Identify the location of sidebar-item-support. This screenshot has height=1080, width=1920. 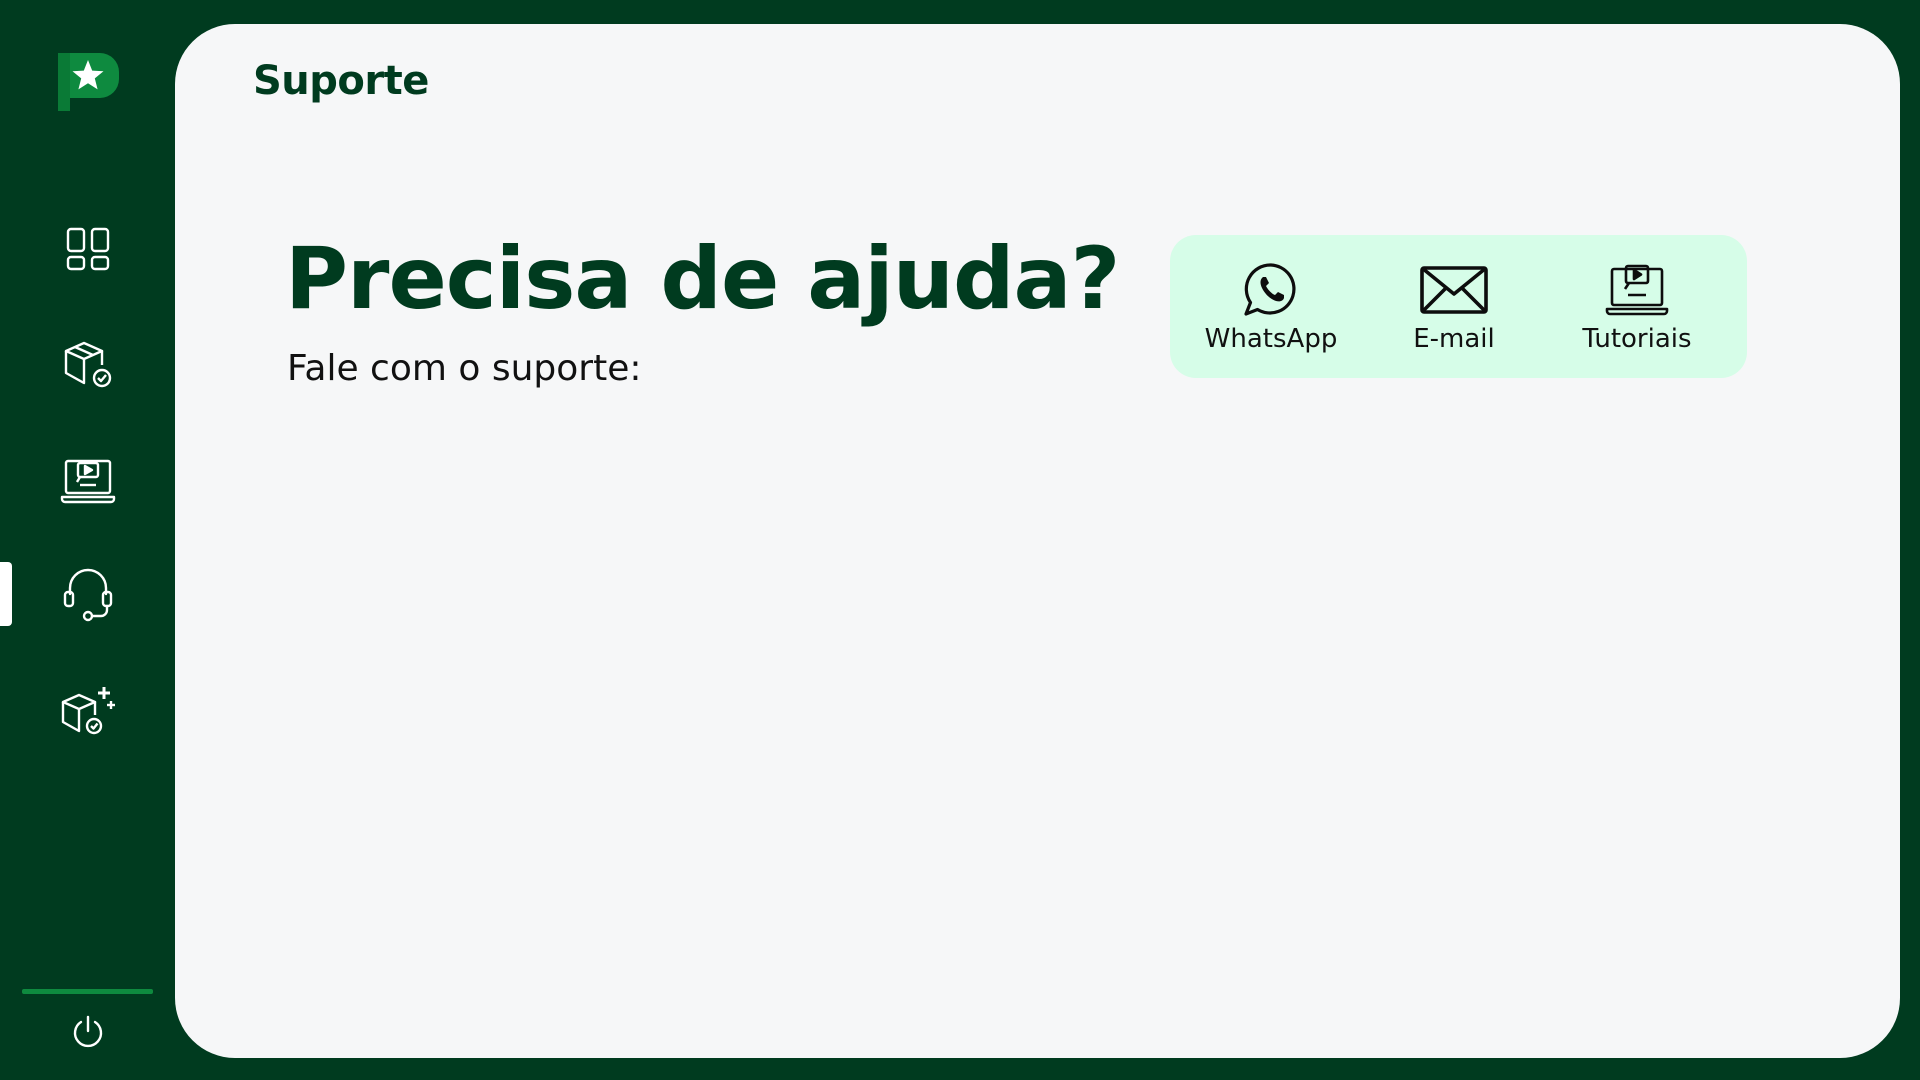
(88, 594).